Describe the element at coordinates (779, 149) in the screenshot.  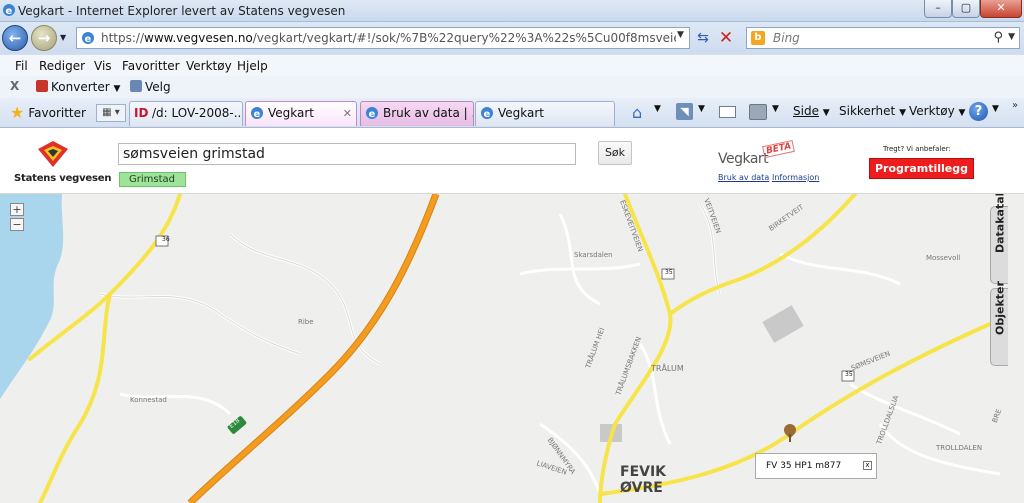
I see `beta-badge: BETA` at that location.